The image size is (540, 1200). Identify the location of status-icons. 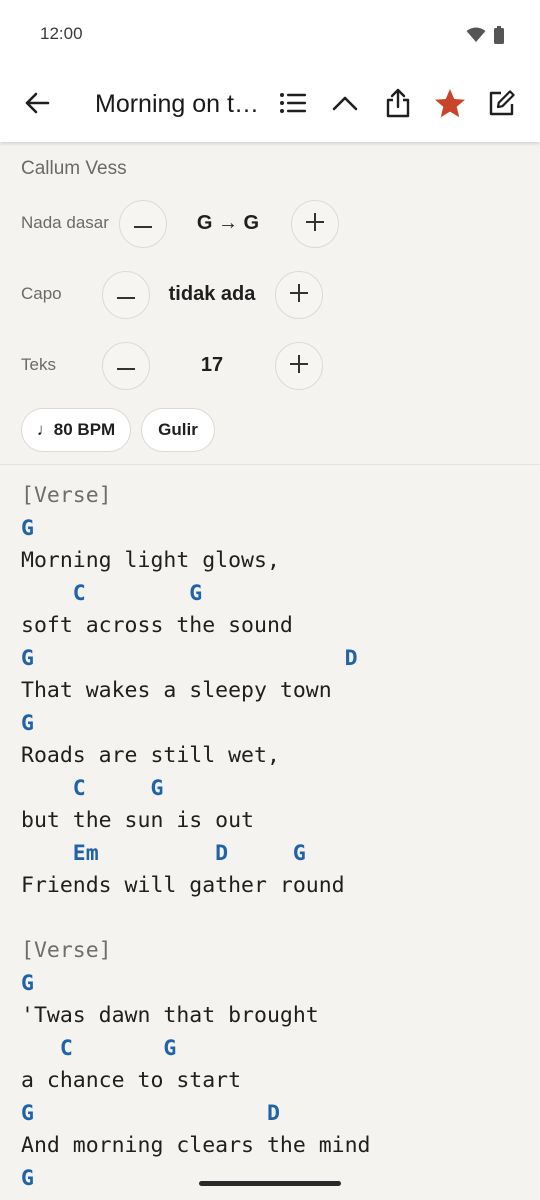
(485, 37).